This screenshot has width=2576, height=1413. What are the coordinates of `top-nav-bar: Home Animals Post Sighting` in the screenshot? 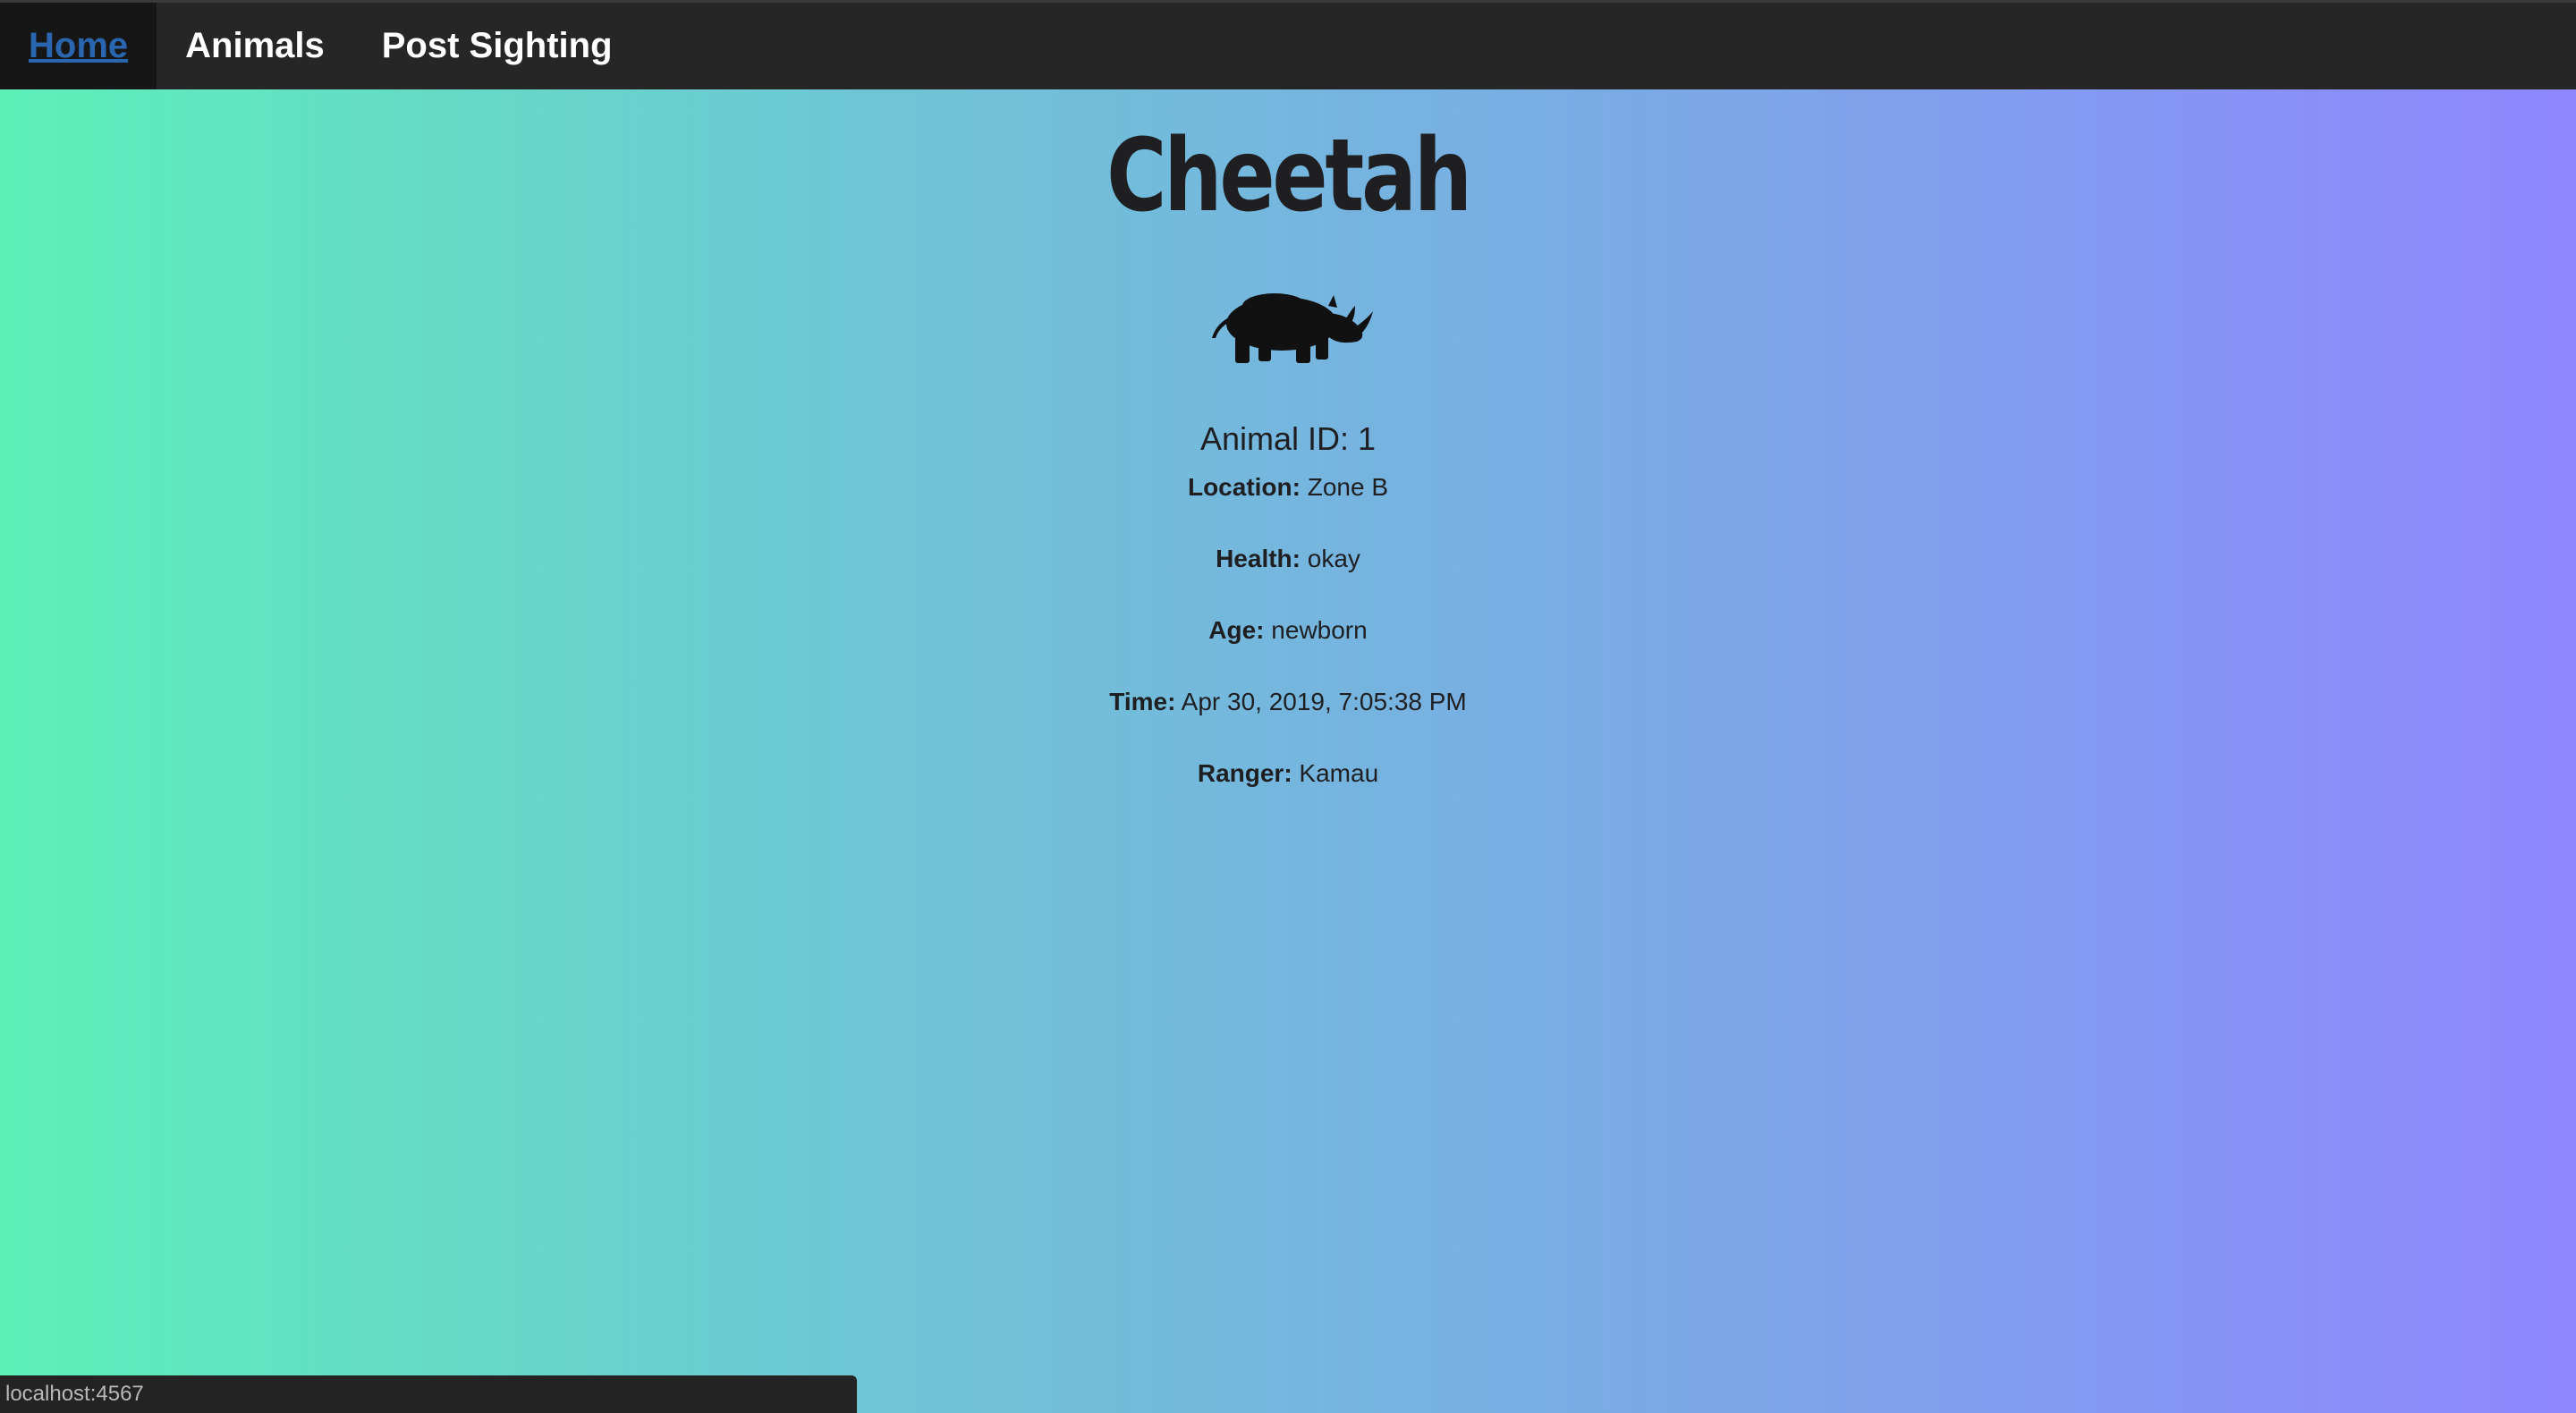 It's located at (1288, 44).